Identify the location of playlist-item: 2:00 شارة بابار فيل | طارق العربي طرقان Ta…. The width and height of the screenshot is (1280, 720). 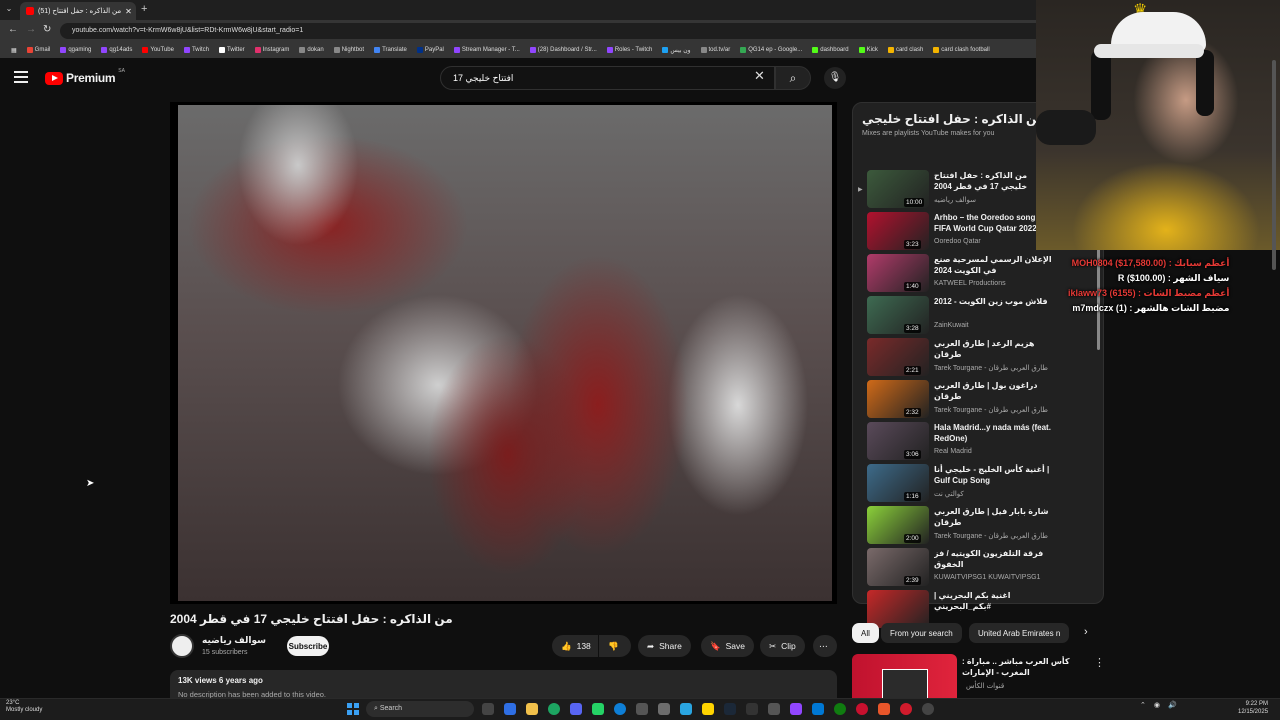
(978, 528).